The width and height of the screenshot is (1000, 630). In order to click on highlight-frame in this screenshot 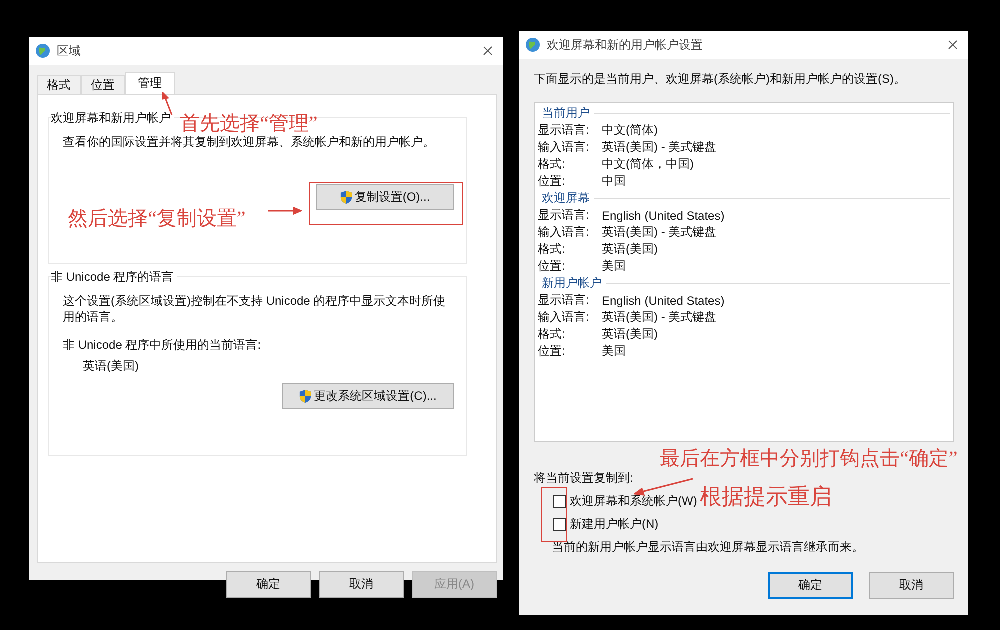, I will do `click(554, 514)`.